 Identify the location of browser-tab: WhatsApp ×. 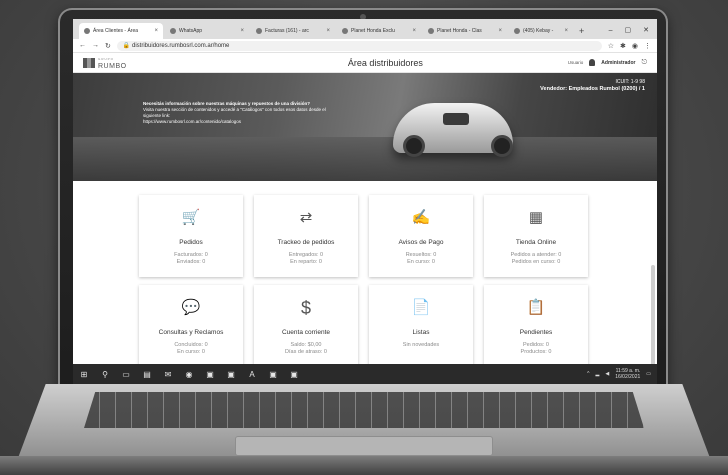
(207, 31).